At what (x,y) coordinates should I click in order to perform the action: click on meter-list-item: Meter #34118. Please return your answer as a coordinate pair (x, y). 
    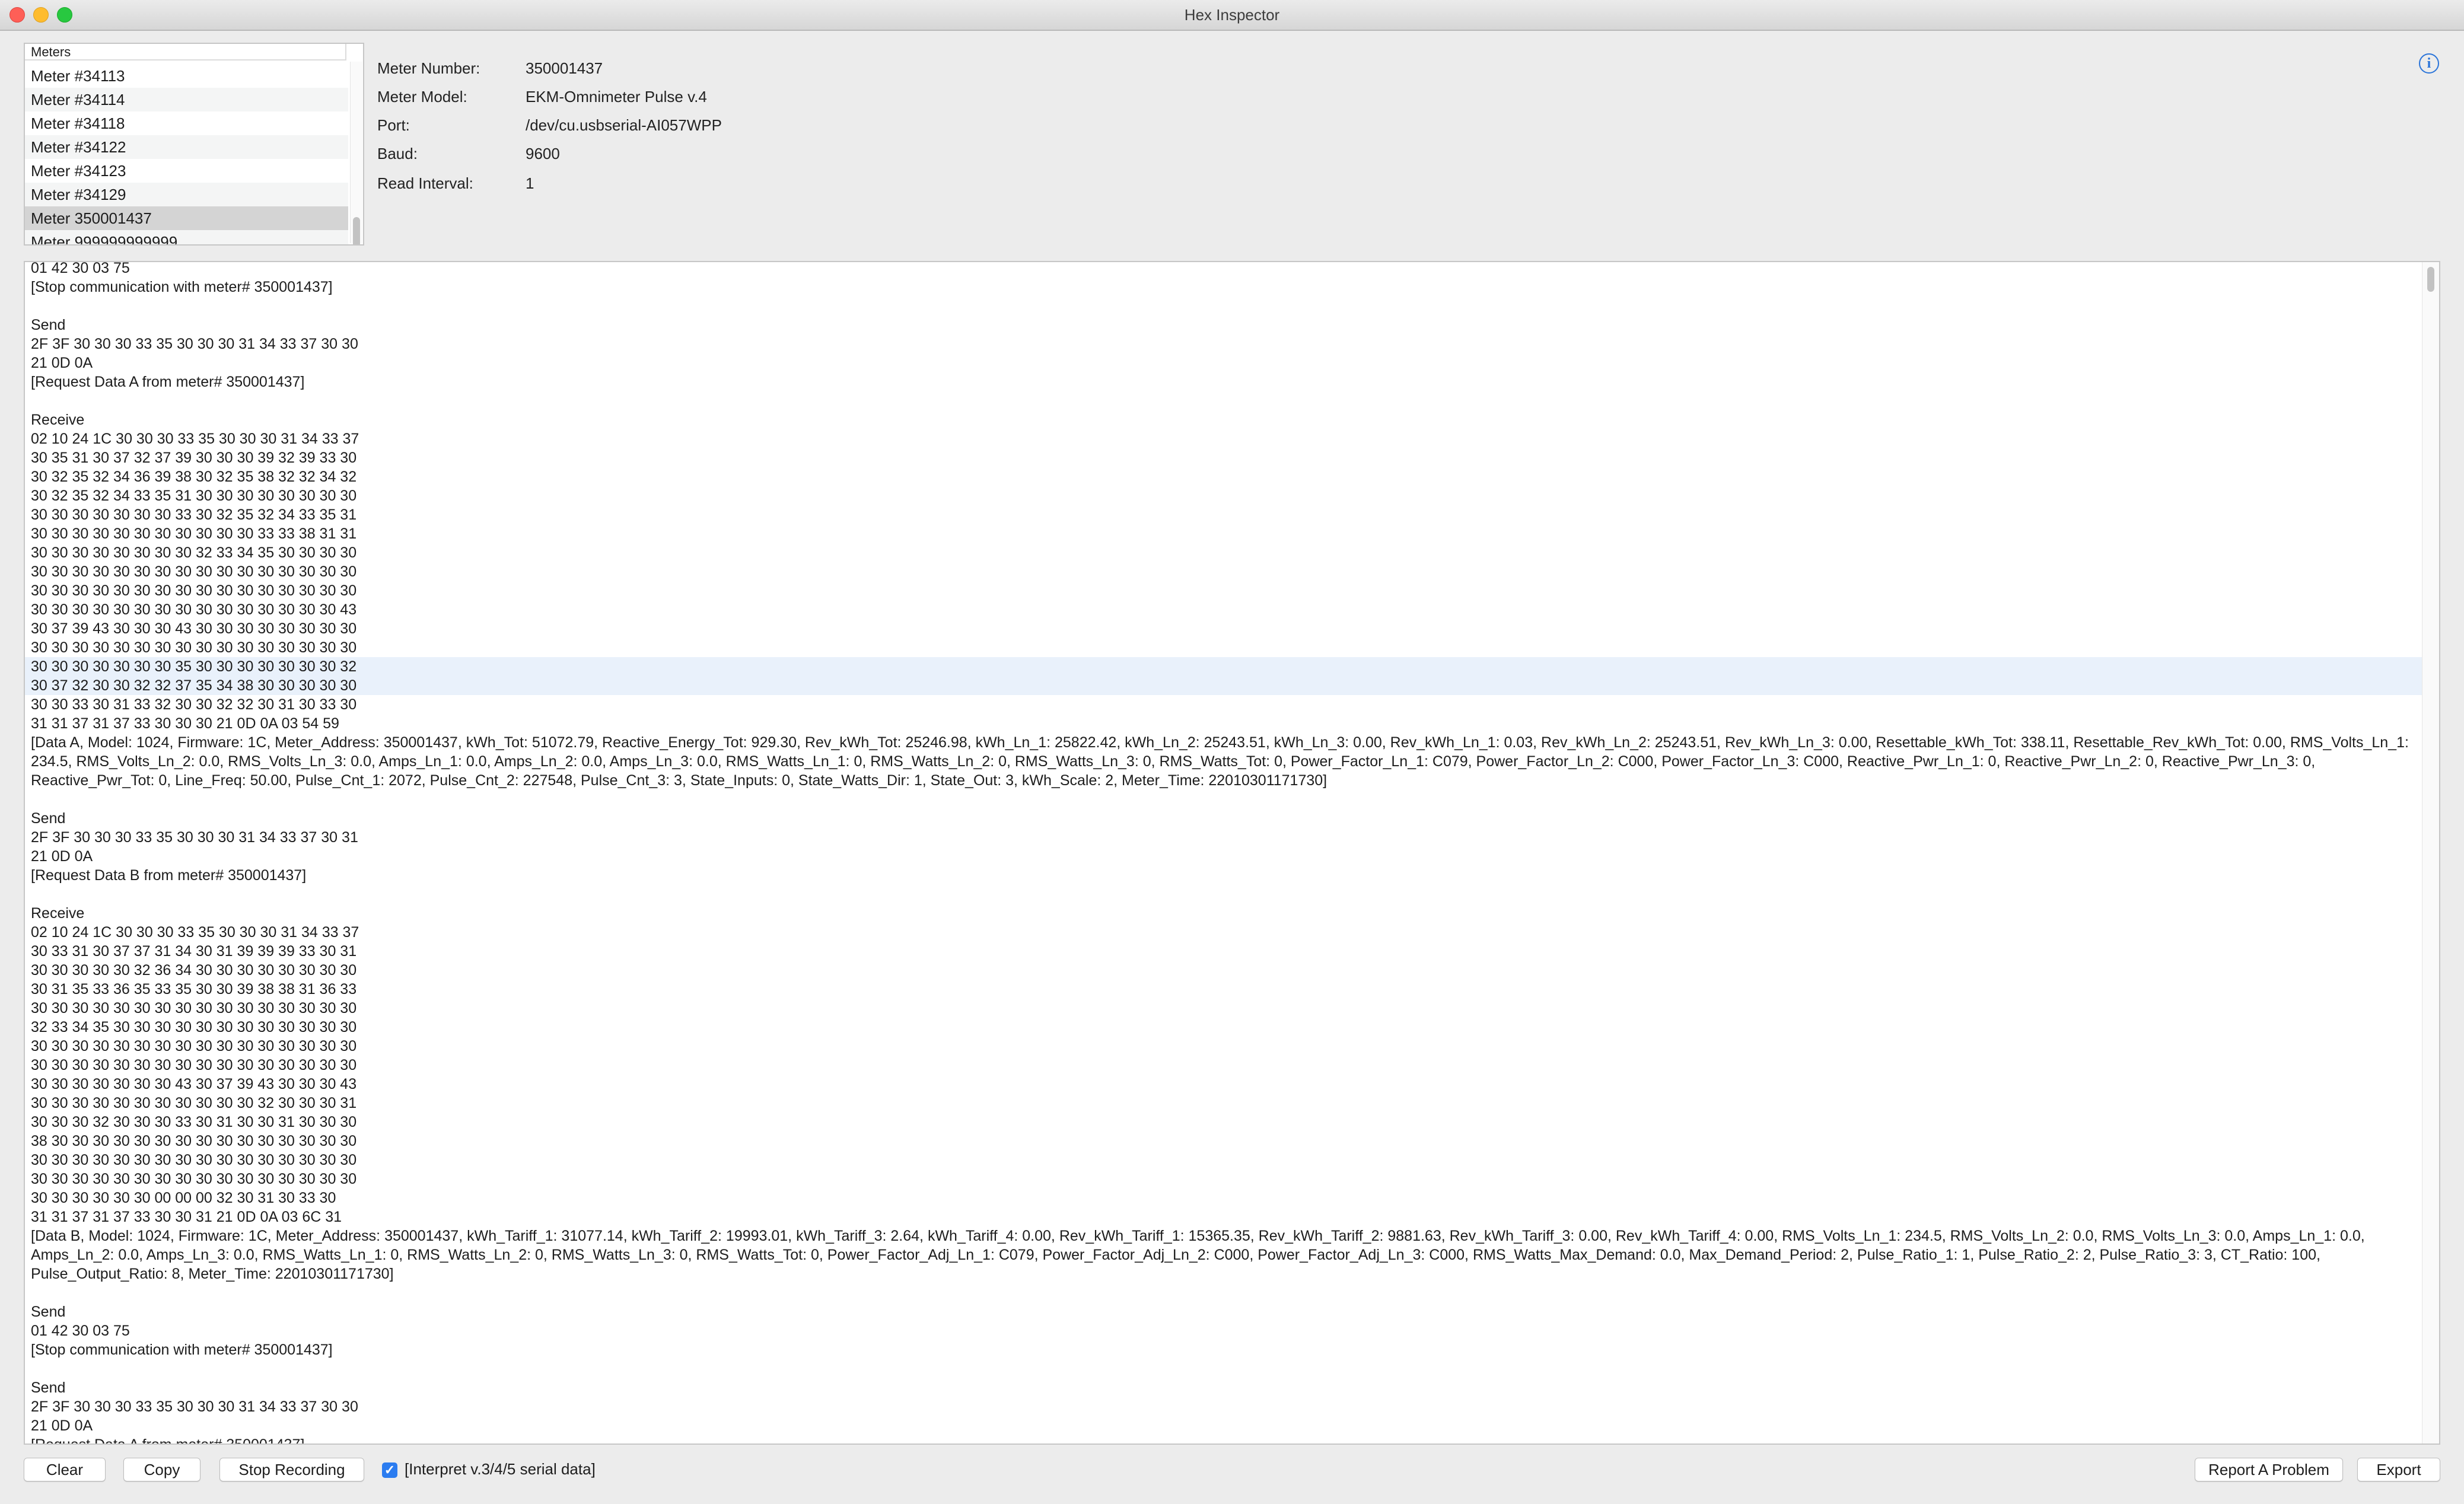
    Looking at the image, I should click on (186, 123).